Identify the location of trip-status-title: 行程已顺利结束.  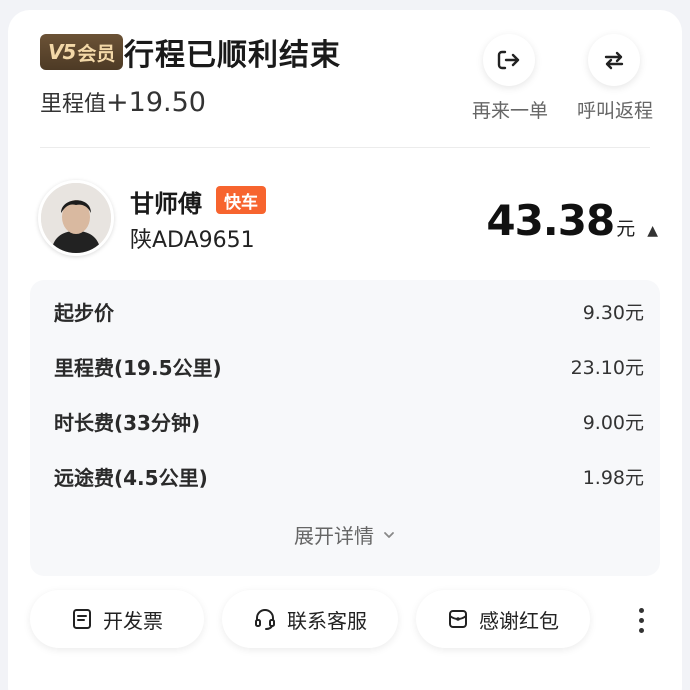
(232, 55).